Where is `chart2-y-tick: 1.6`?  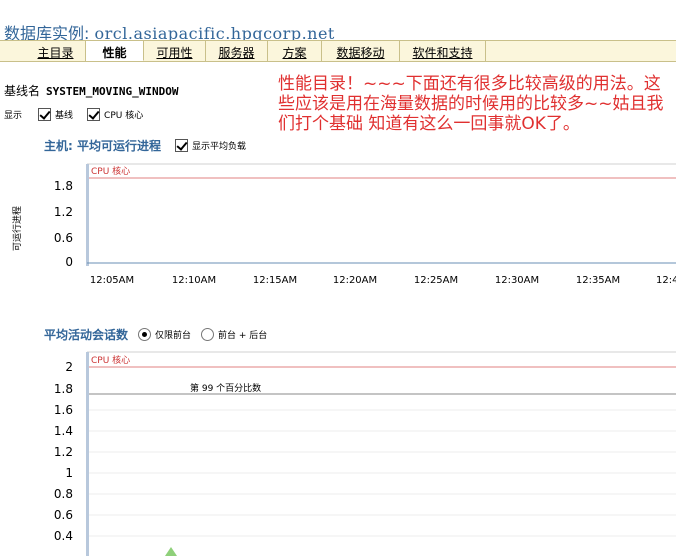
chart2-y-tick: 1.6 is located at coordinates (63, 410).